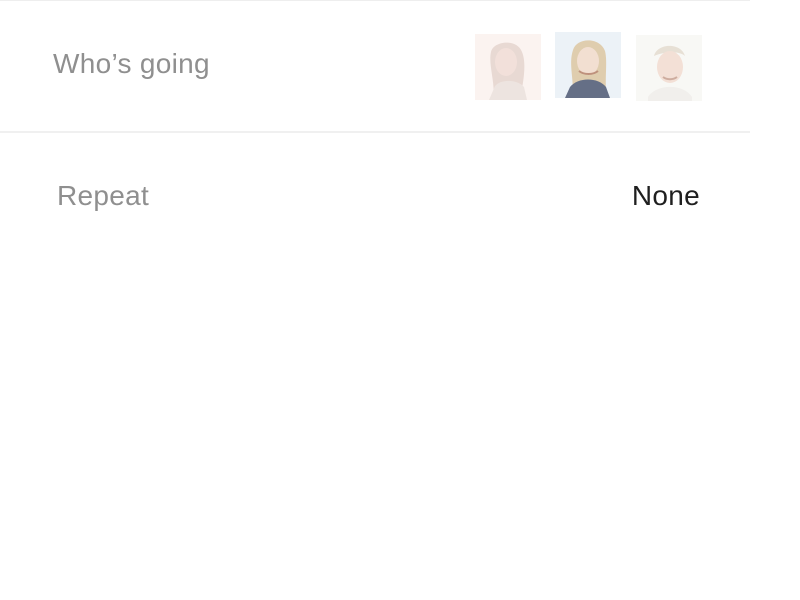  I want to click on attendee-avatar-1-image, so click(508, 67).